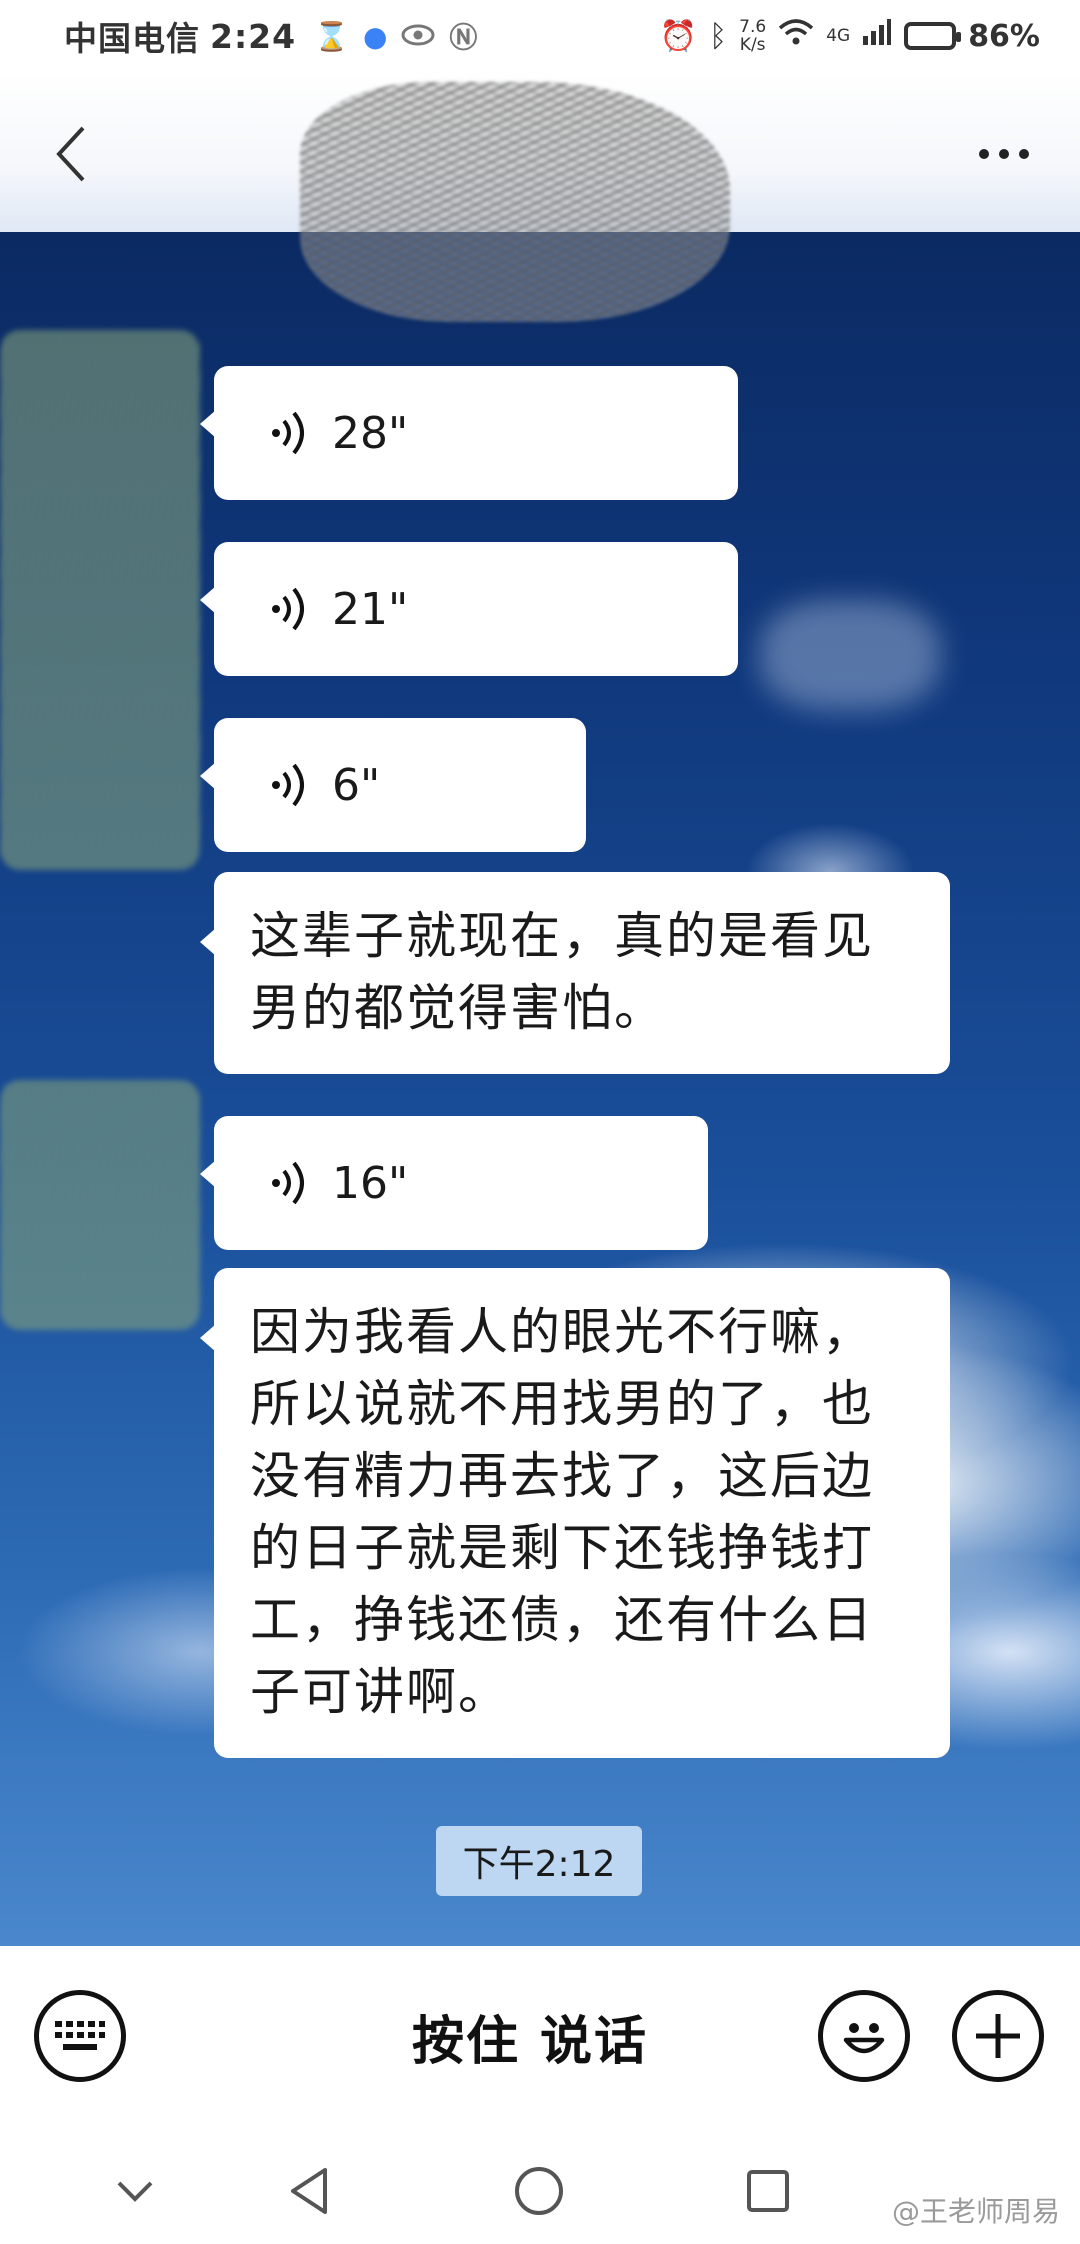 This screenshot has width=1080, height=2244. I want to click on voice-duration: 28", so click(370, 433).